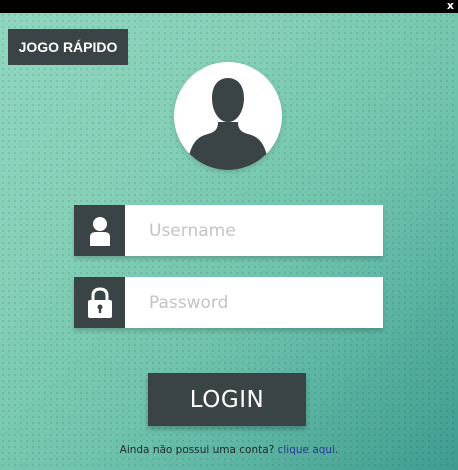  I want to click on register-link: clique aqui, so click(306, 450).